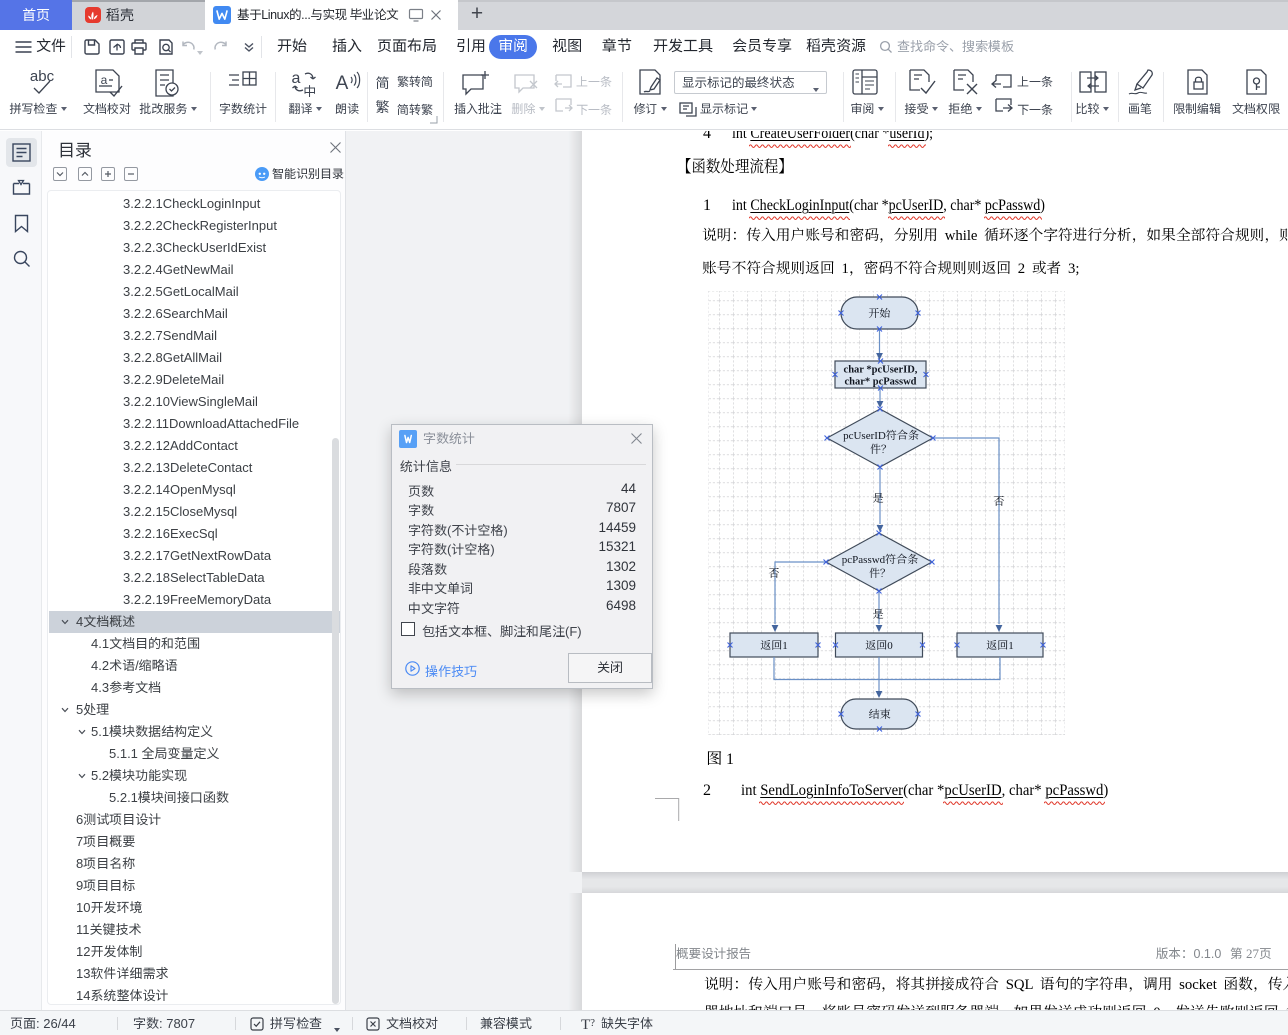  I want to click on svg-text: 返回0, so click(879, 645).